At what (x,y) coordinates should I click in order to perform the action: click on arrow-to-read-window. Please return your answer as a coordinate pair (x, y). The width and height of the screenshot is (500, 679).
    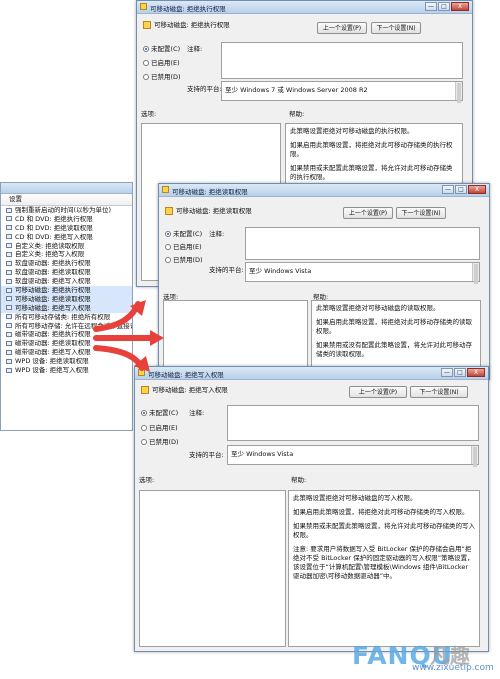
    Looking at the image, I should click on (128, 338).